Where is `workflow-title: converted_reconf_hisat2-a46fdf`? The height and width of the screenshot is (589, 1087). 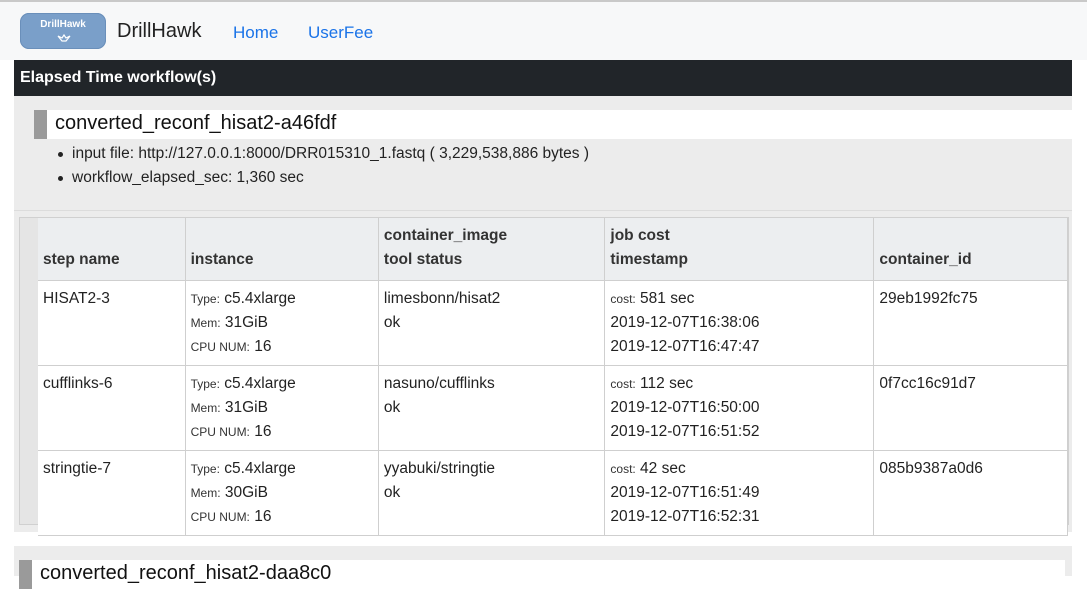
workflow-title: converted_reconf_hisat2-a46fdf is located at coordinates (196, 123).